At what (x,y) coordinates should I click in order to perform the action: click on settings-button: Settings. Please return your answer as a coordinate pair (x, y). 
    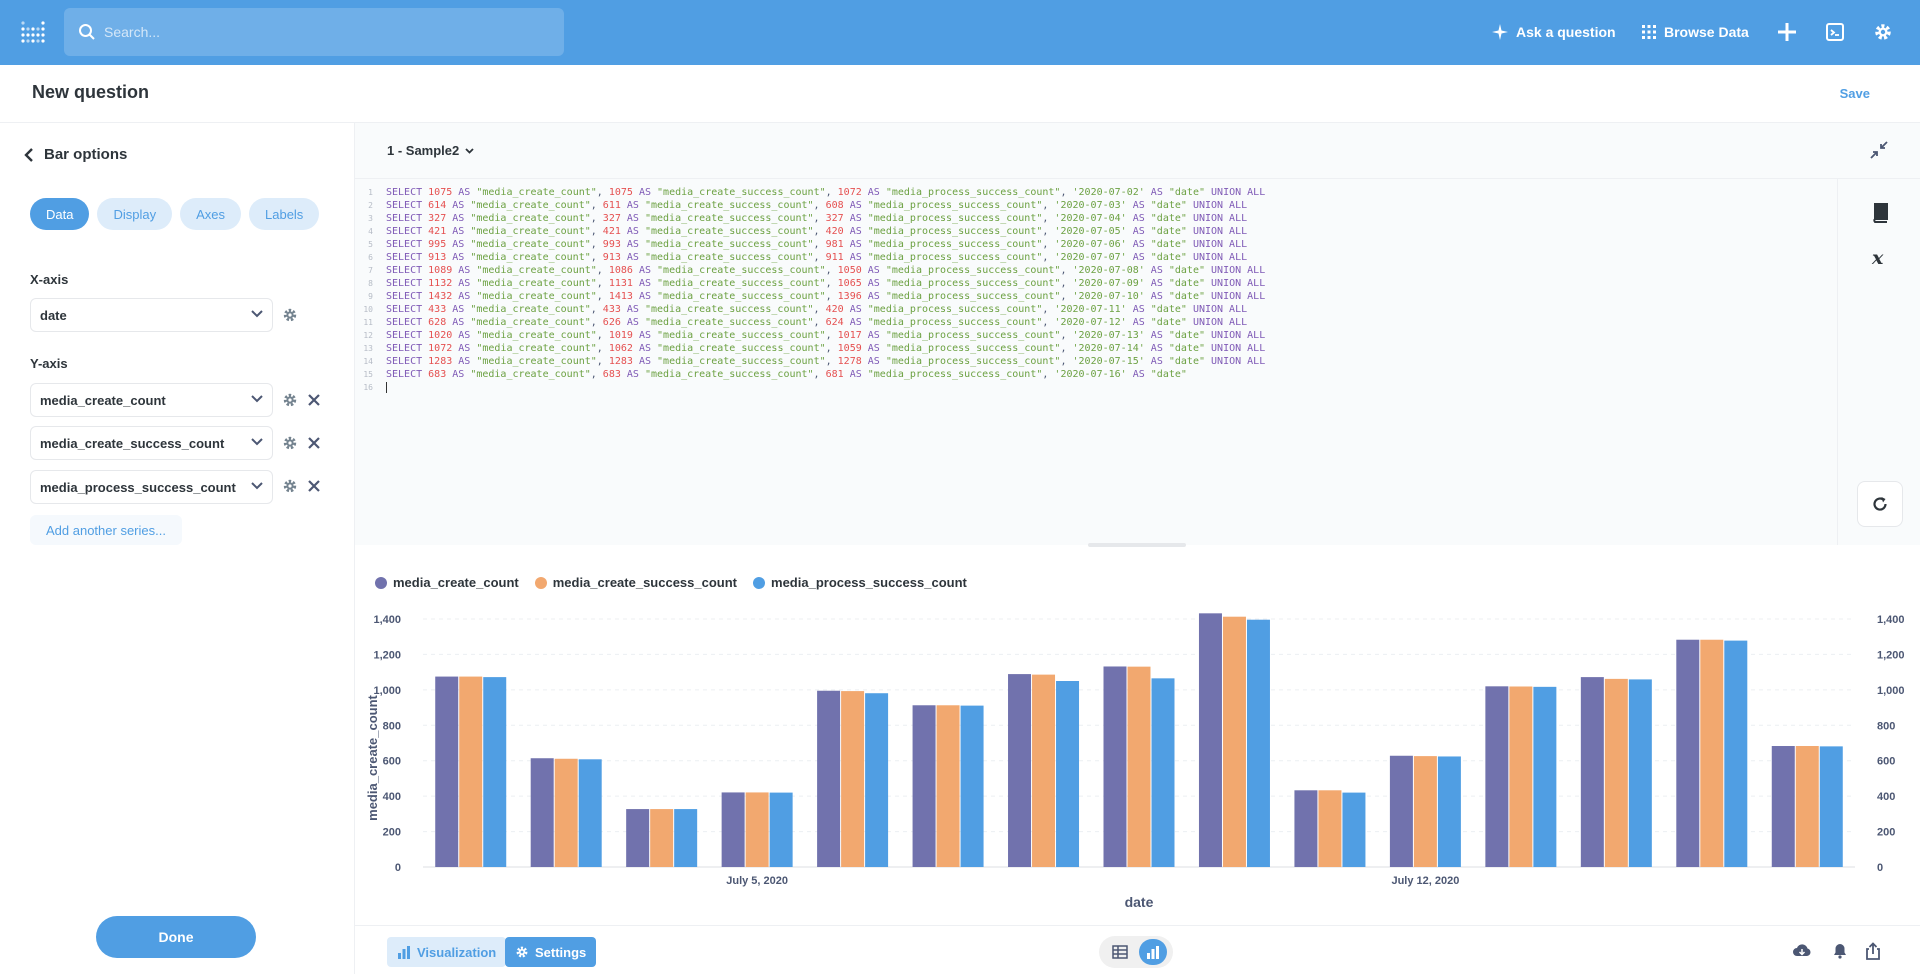
    Looking at the image, I should click on (551, 952).